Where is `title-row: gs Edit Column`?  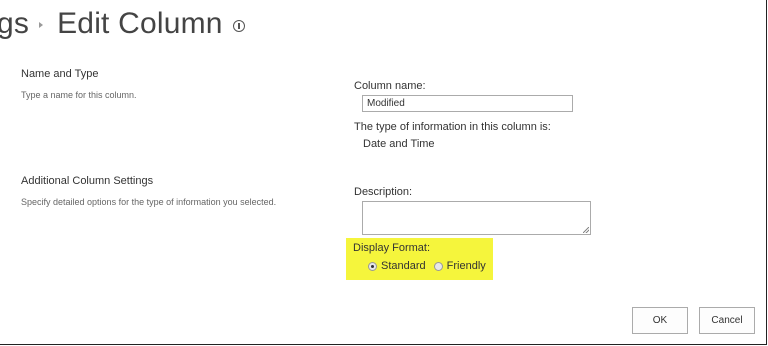 title-row: gs Edit Column is located at coordinates (122, 24).